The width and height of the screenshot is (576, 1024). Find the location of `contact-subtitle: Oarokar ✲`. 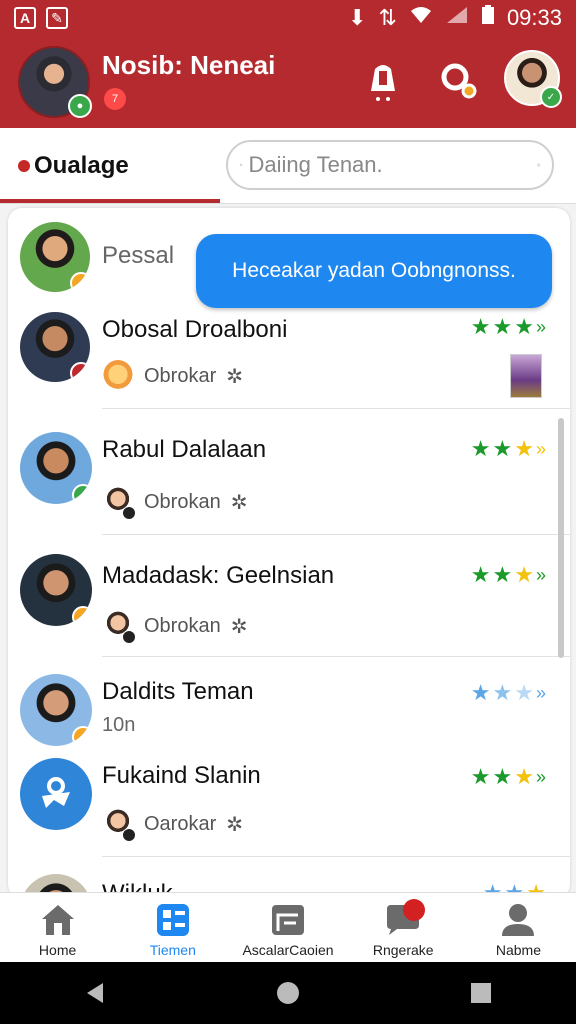

contact-subtitle: Oarokar ✲ is located at coordinates (173, 825).